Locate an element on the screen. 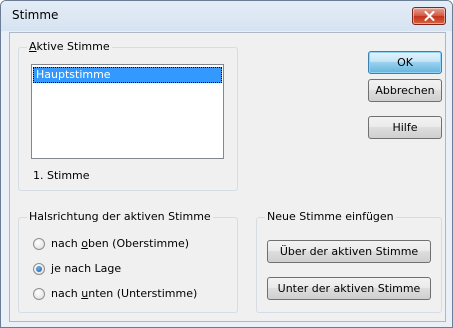 The image size is (453, 328). close-icon is located at coordinates (429, 16).